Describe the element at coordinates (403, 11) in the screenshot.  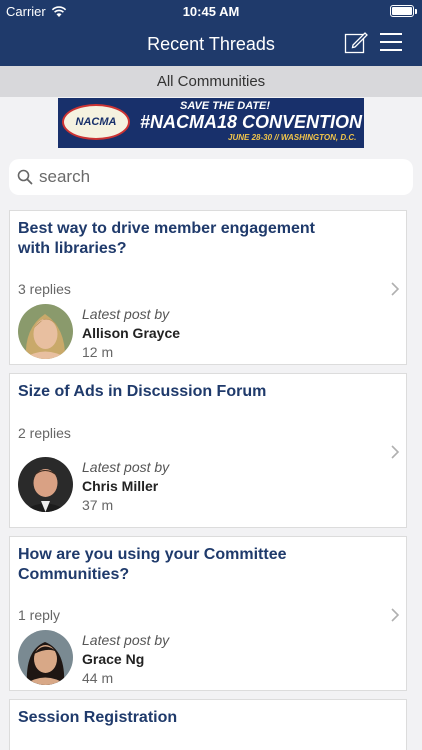
I see `battery-icon` at that location.